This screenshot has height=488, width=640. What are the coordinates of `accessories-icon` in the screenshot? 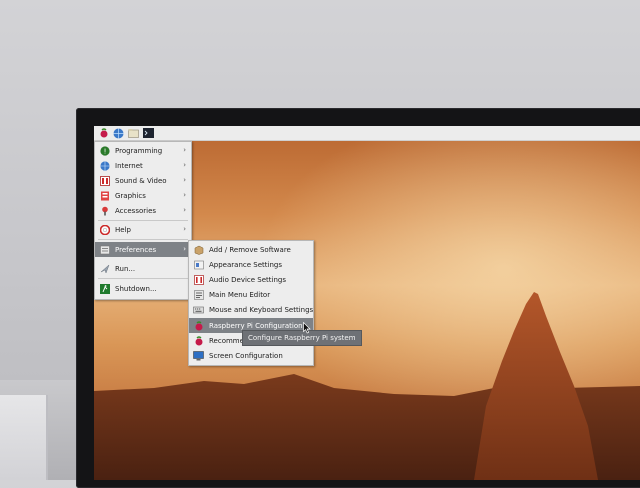 It's located at (104, 210).